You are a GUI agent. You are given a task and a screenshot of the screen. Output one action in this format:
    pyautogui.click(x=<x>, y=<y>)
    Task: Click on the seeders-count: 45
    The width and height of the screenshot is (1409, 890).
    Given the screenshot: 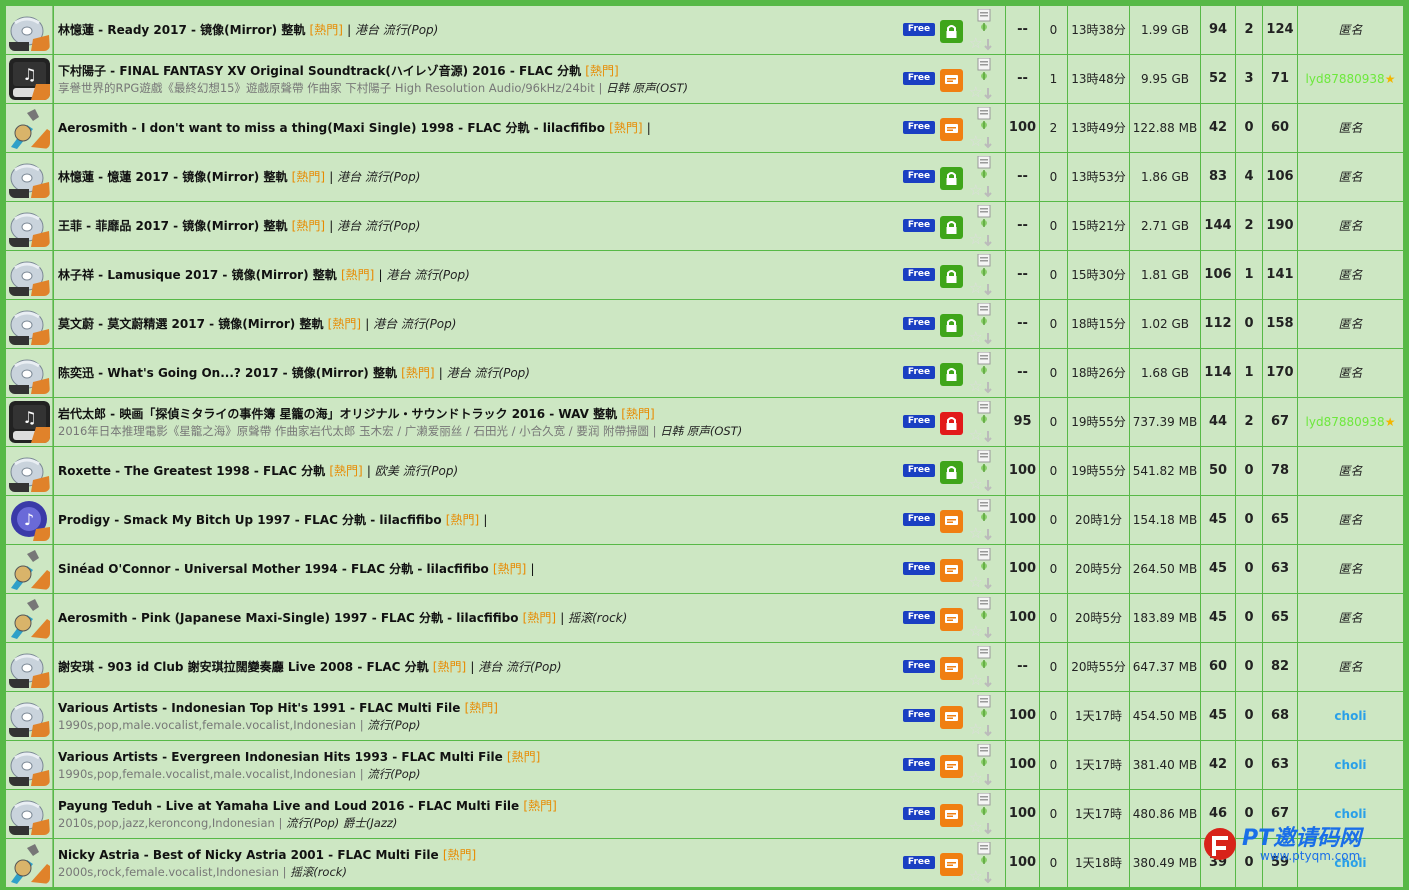 What is the action you would take?
    pyautogui.click(x=1218, y=618)
    